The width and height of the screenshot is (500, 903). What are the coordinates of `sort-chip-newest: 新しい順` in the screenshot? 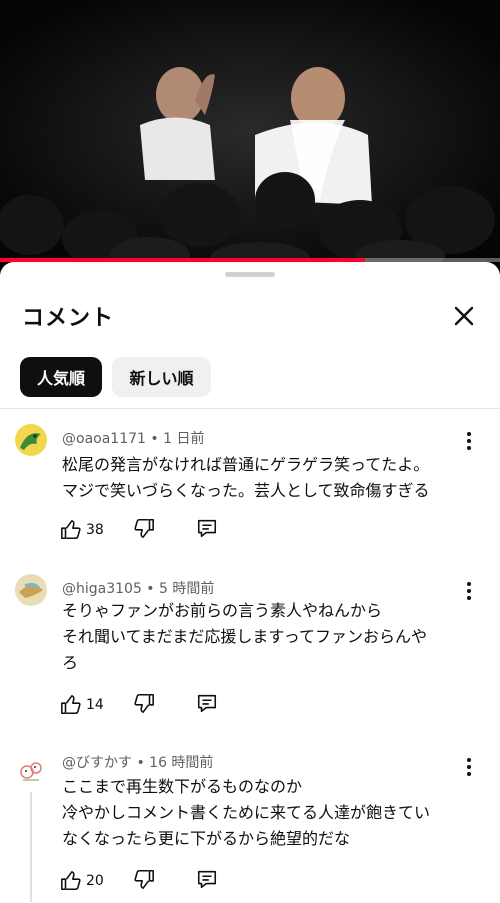 It's located at (161, 377).